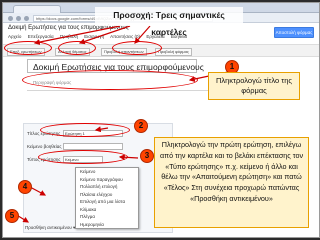 This screenshot has height=240, width=320. Describe the element at coordinates (254, 86) in the screenshot. I see `annotation-step-1: Πληκτρολογώ τίτλο της φόρμας` at that location.